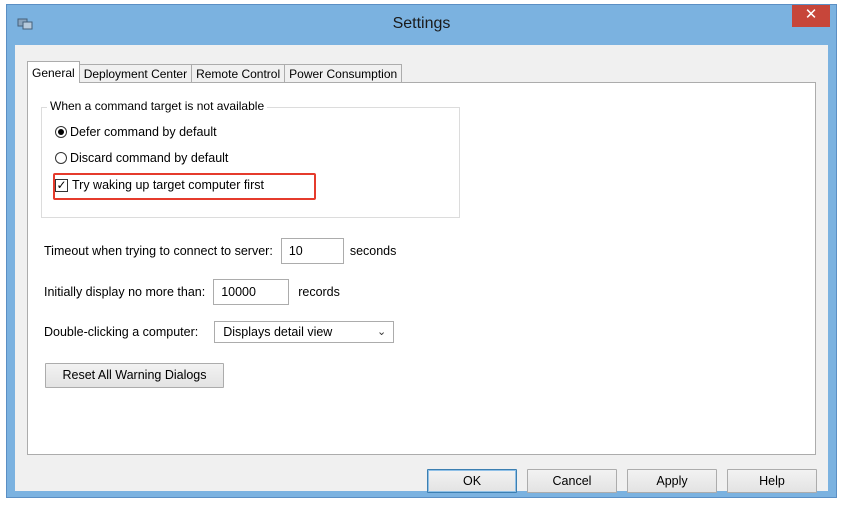 This screenshot has height=506, width=843. I want to click on close-icon: ✕, so click(811, 14).